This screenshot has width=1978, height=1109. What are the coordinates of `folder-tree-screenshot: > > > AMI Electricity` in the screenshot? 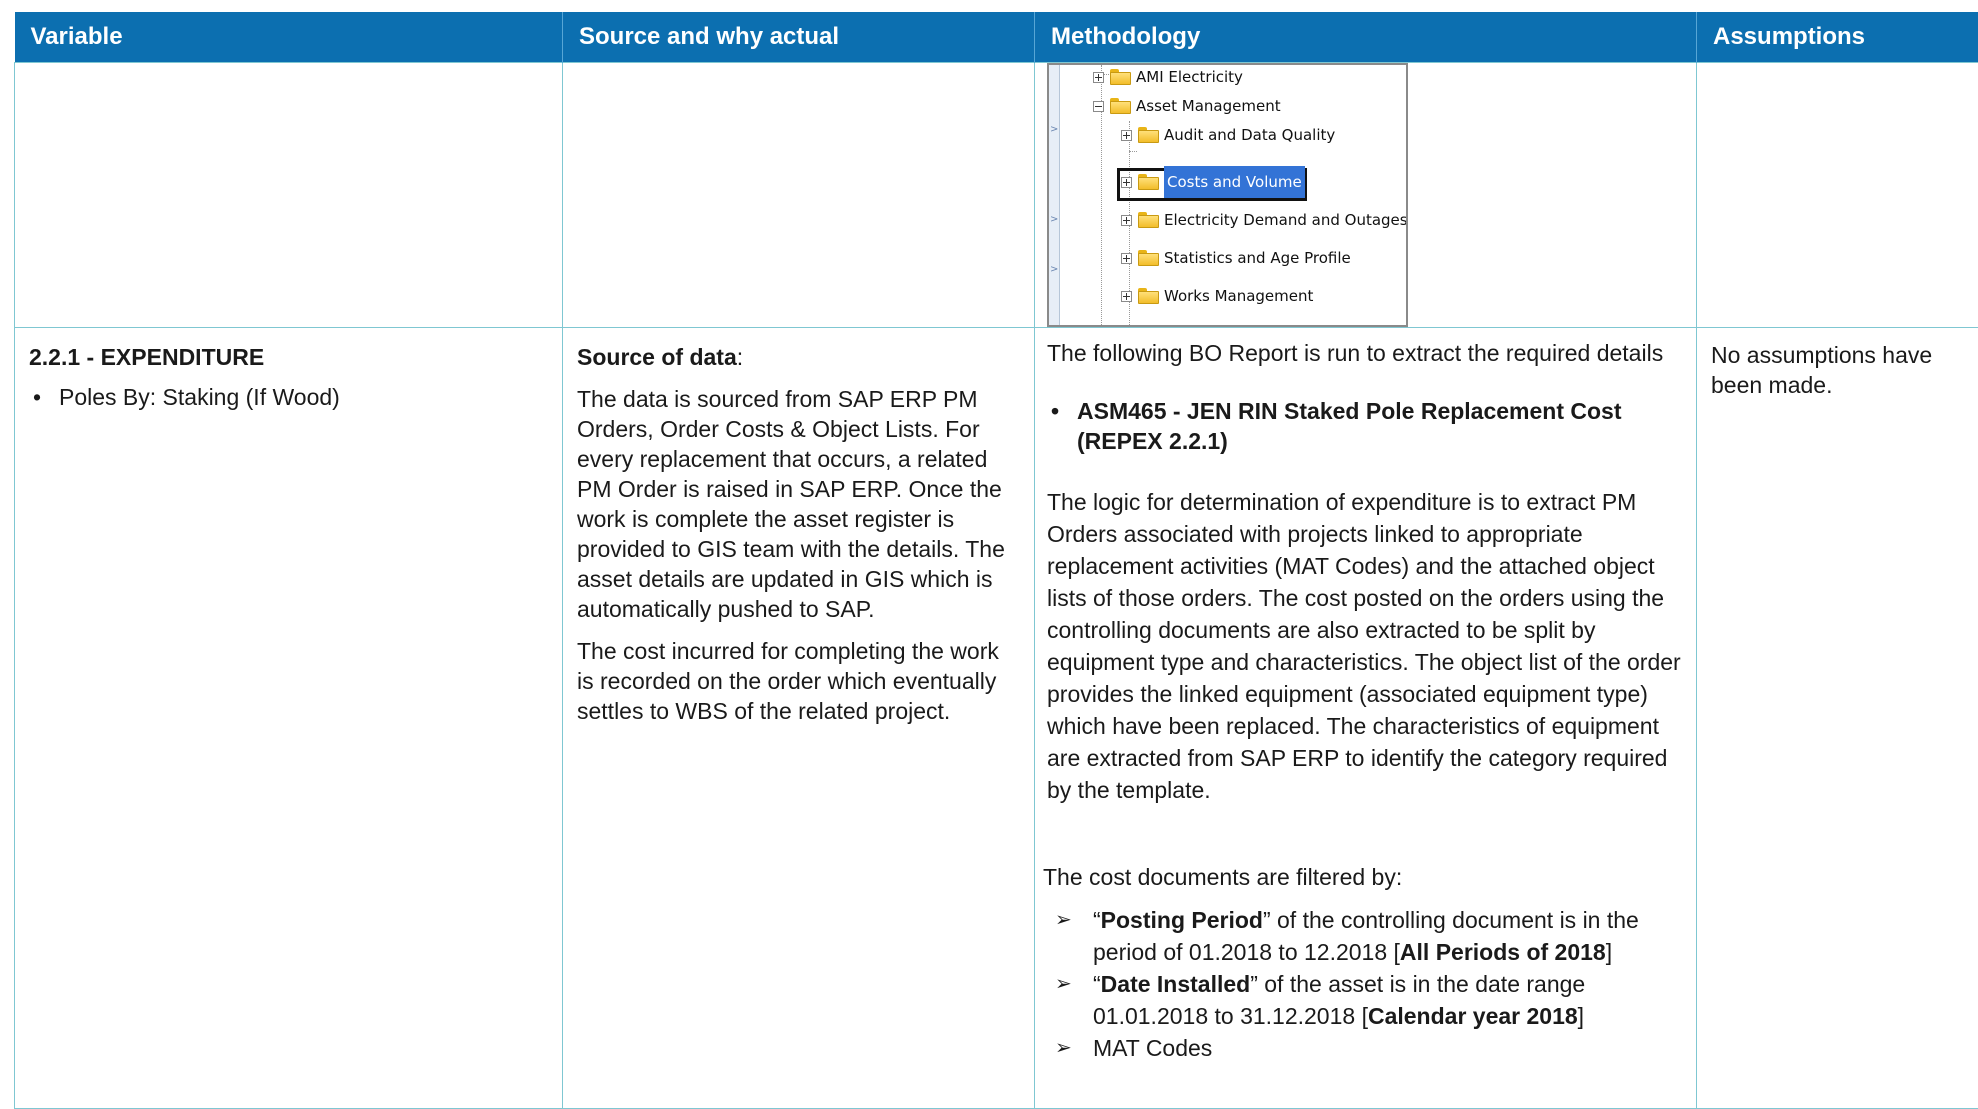 It's located at (1227, 195).